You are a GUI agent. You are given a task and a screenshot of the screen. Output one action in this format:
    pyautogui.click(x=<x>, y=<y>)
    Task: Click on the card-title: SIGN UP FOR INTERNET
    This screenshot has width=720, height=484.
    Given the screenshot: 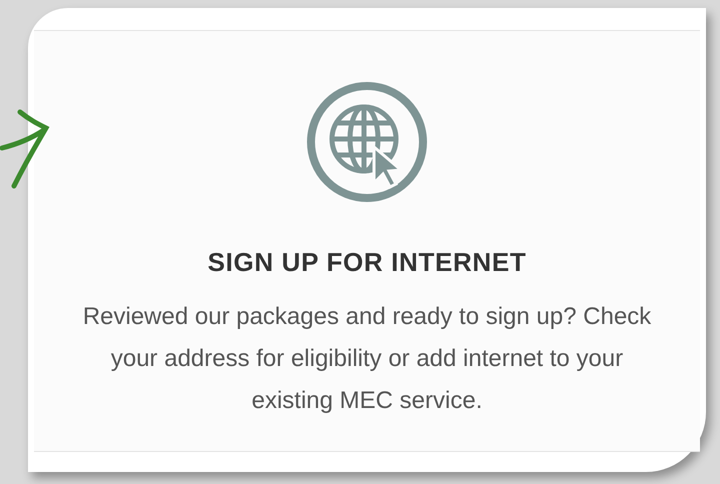 What is the action you would take?
    pyautogui.click(x=367, y=262)
    